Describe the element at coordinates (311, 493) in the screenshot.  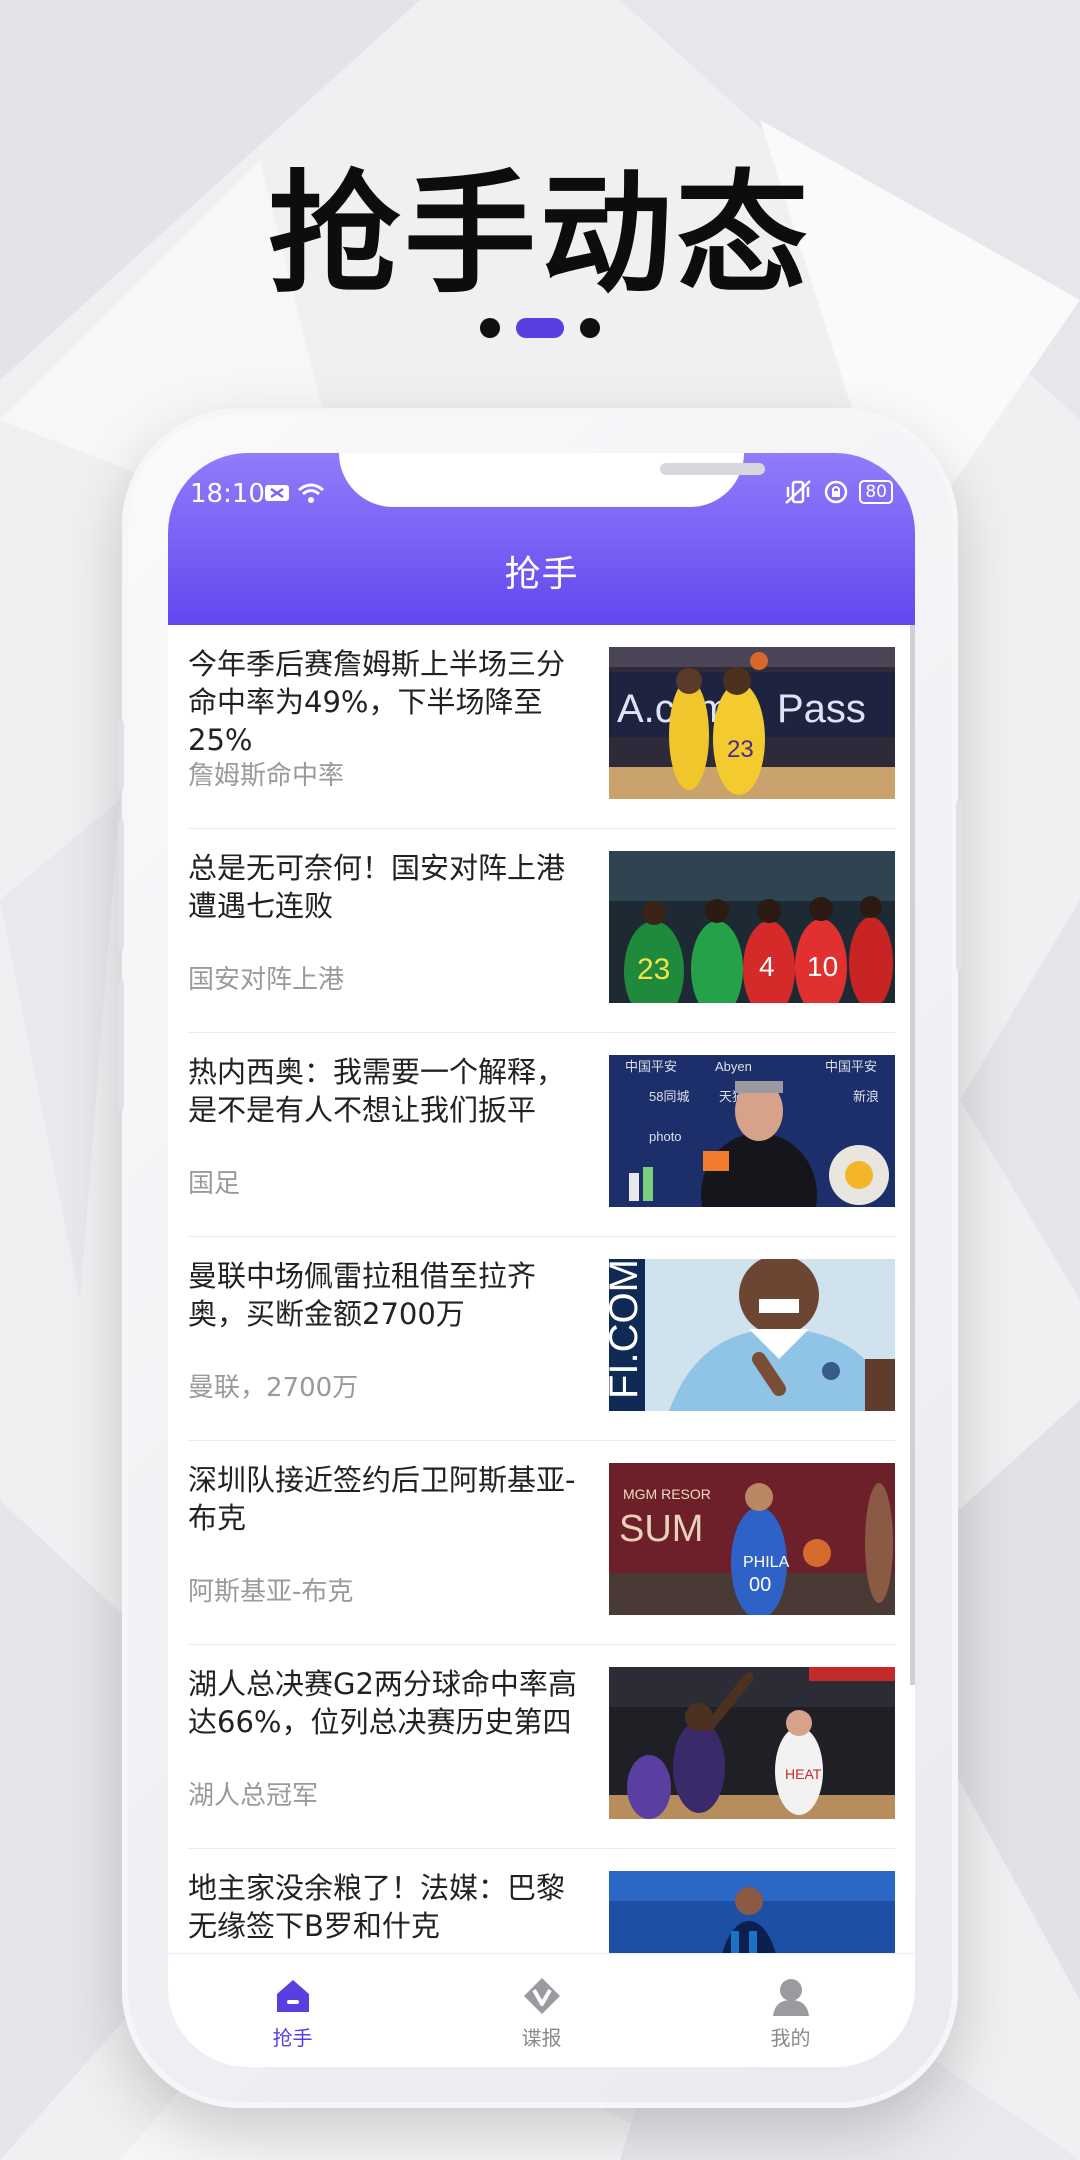
I see `wifi-icon` at that location.